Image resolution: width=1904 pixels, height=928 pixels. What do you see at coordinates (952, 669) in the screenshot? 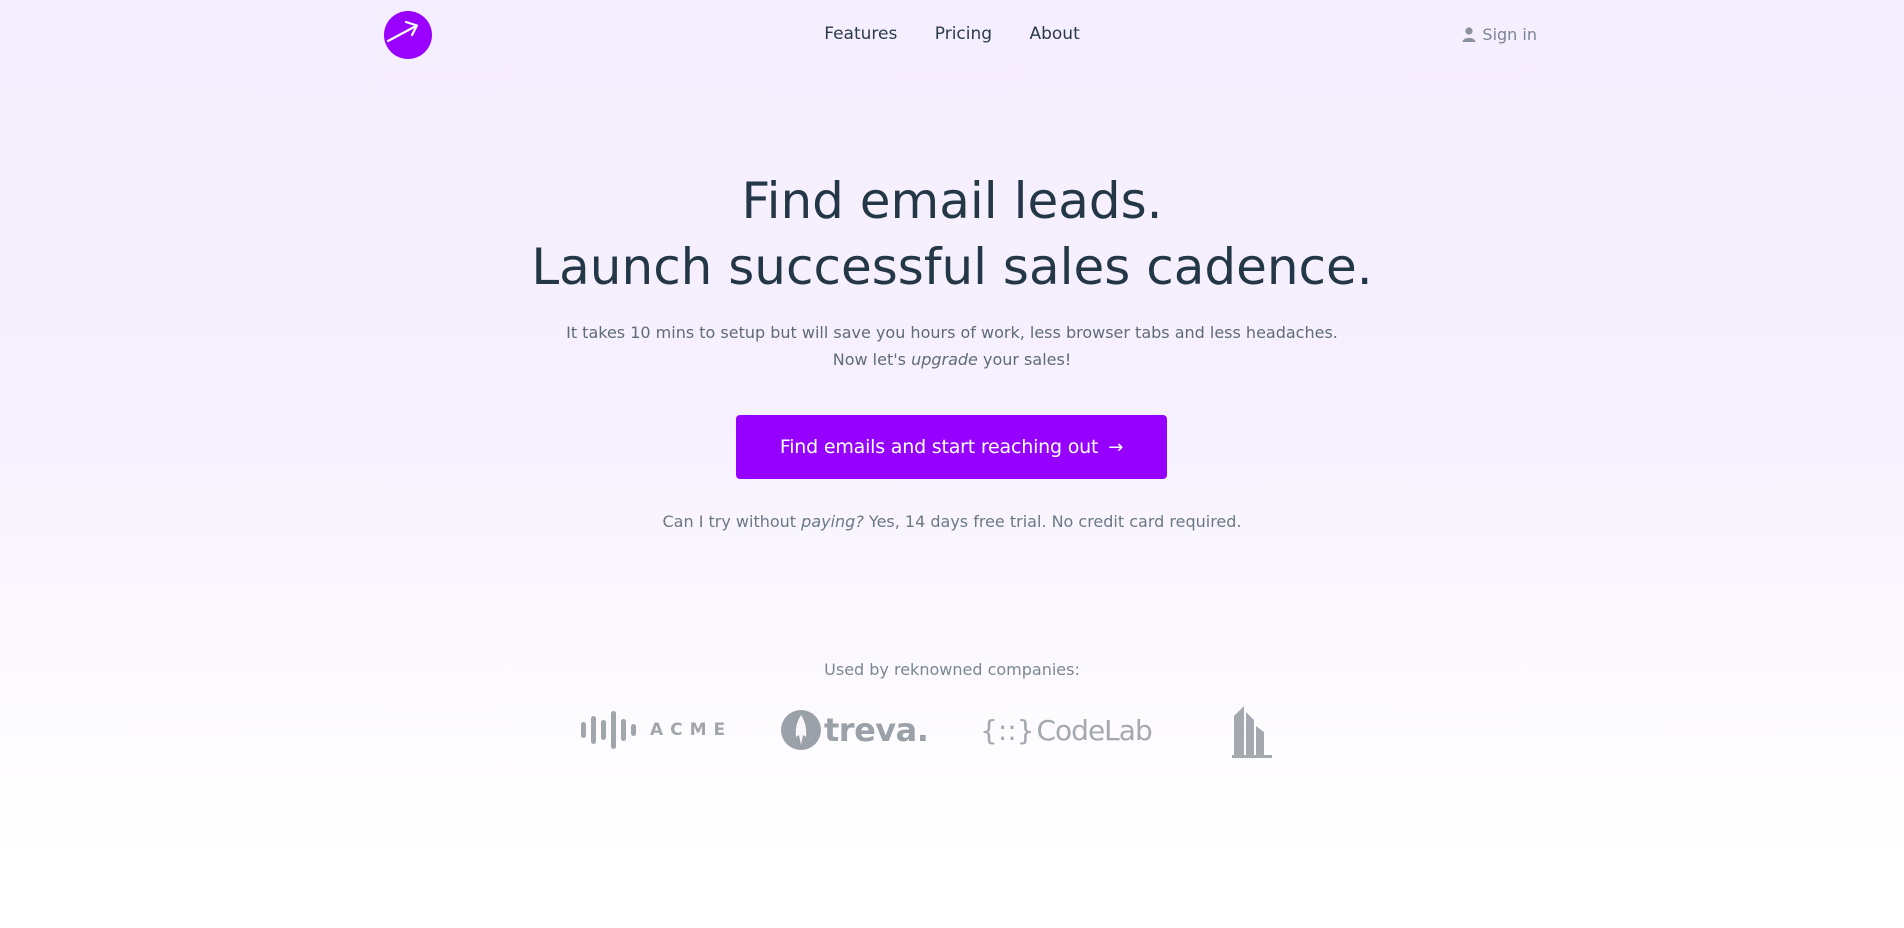
I see `used-by-heading: Used by reknowned companies:` at bounding box center [952, 669].